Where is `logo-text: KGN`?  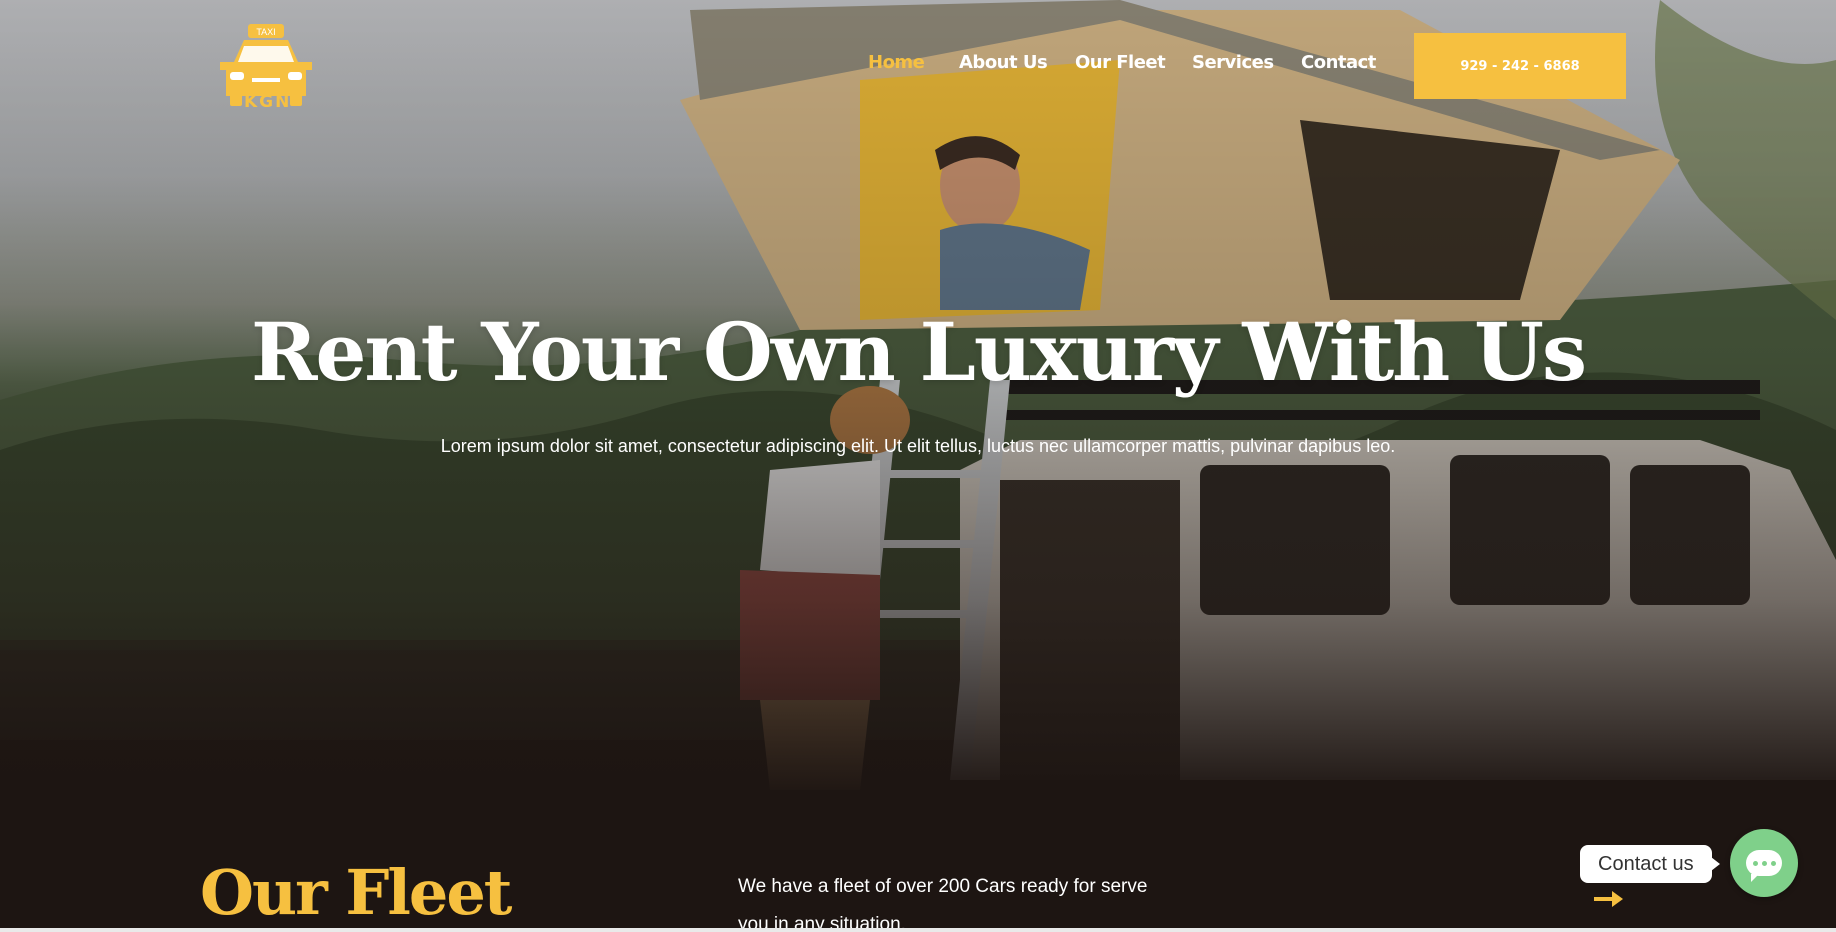 logo-text: KGN is located at coordinates (268, 102).